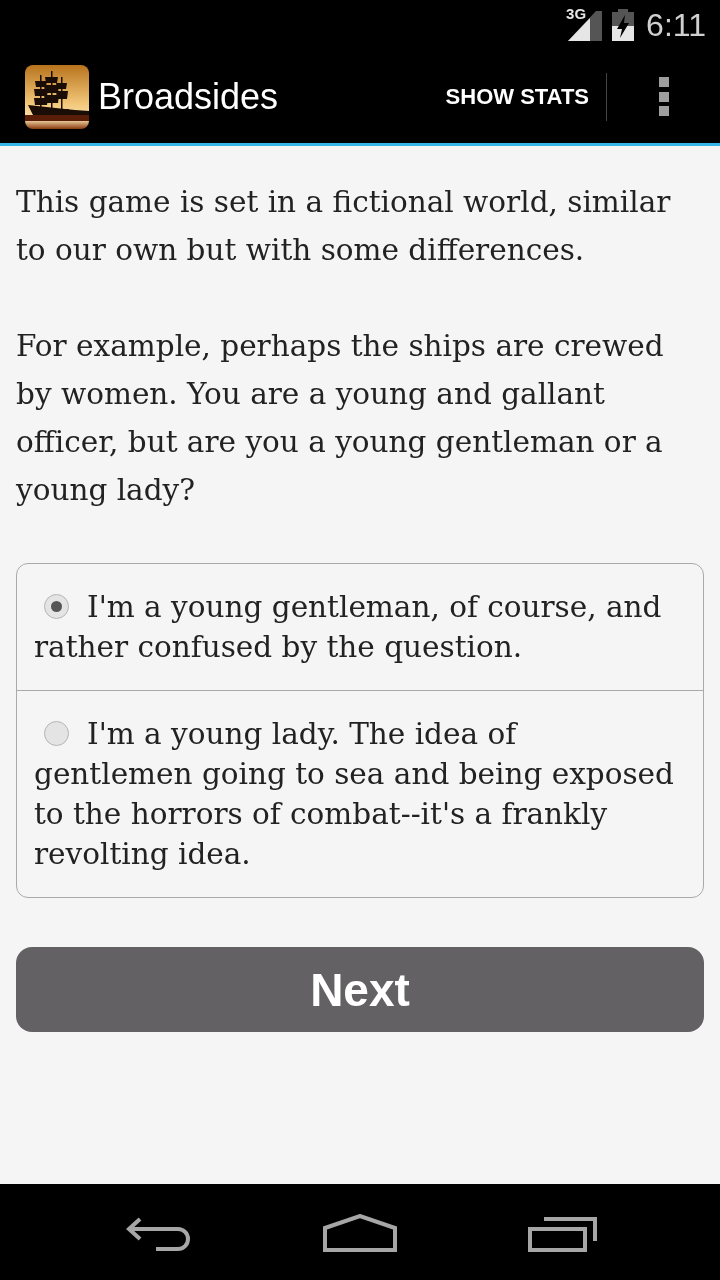 The image size is (720, 1280). Describe the element at coordinates (159, 1234) in the screenshot. I see `back-icon` at that location.